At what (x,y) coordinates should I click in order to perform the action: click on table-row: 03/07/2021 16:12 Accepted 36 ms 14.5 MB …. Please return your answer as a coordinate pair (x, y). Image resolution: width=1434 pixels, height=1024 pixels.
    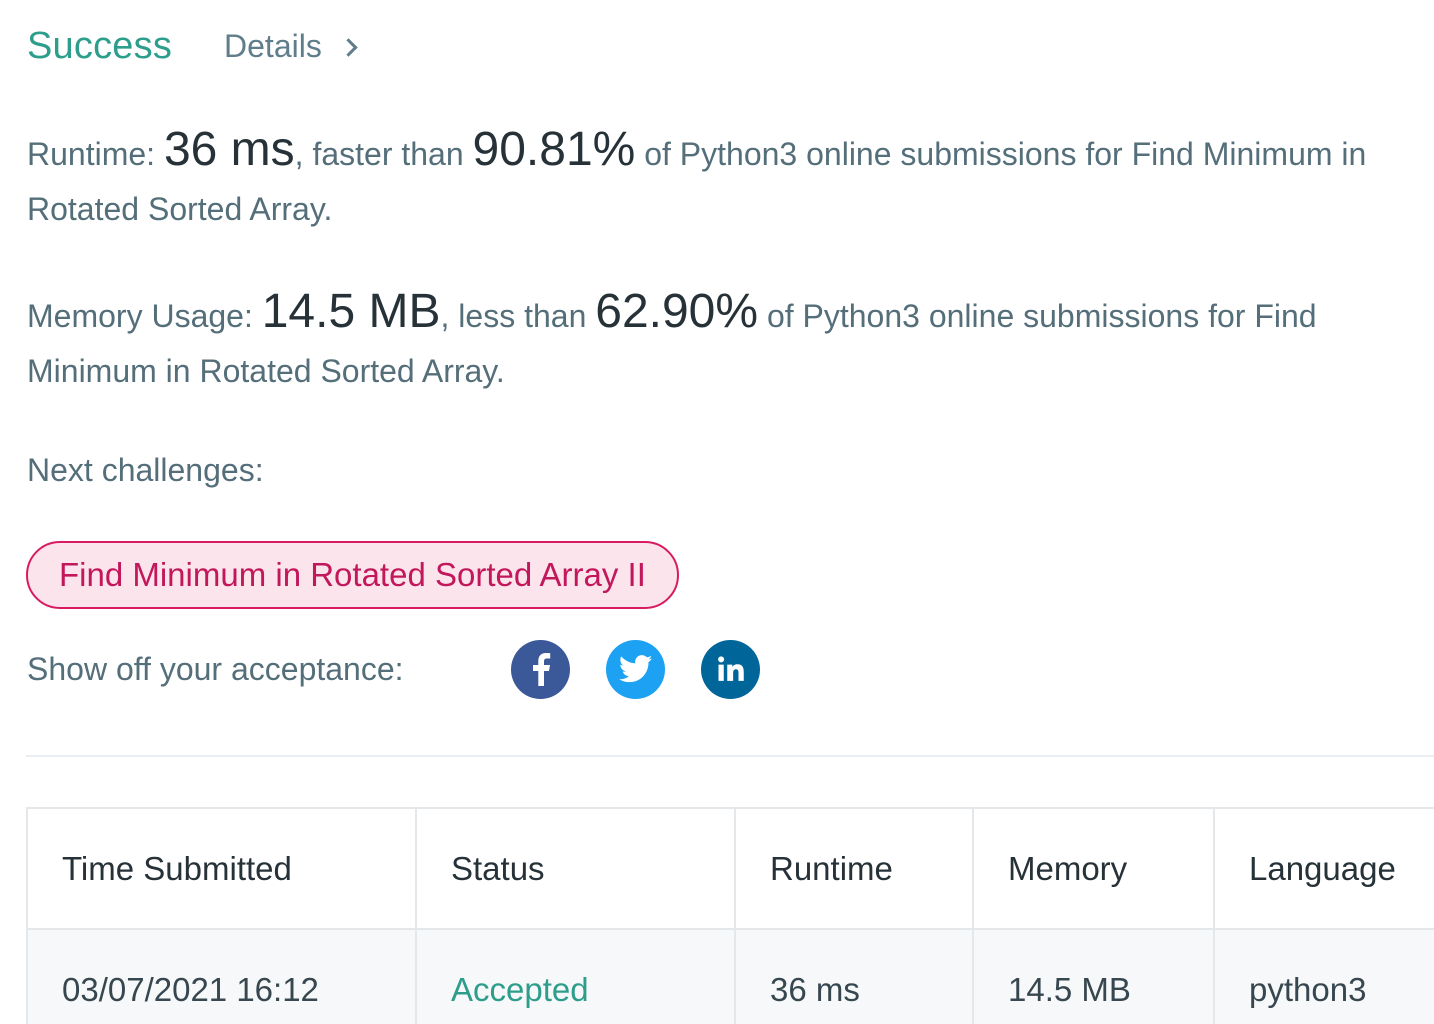
    Looking at the image, I should click on (730, 976).